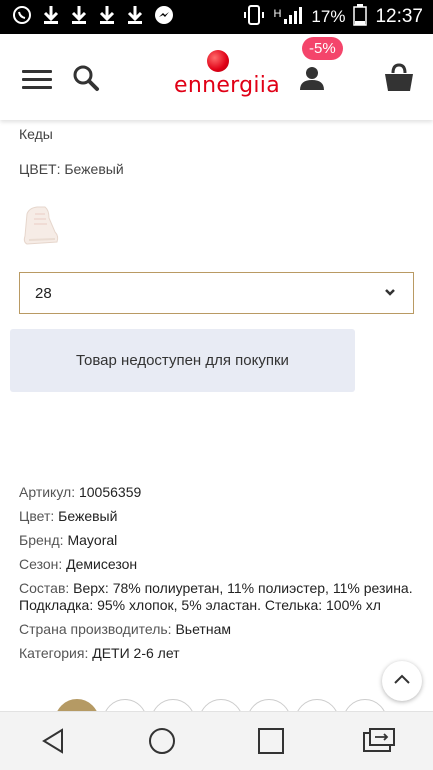 The width and height of the screenshot is (433, 770). I want to click on facebook-messenger-icon, so click(164, 17).